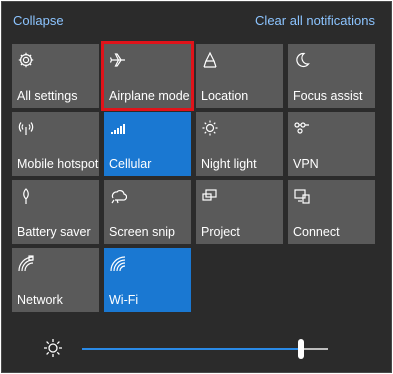 This screenshot has height=374, width=393. Describe the element at coordinates (239, 76) in the screenshot. I see `tile-location: Location` at that location.